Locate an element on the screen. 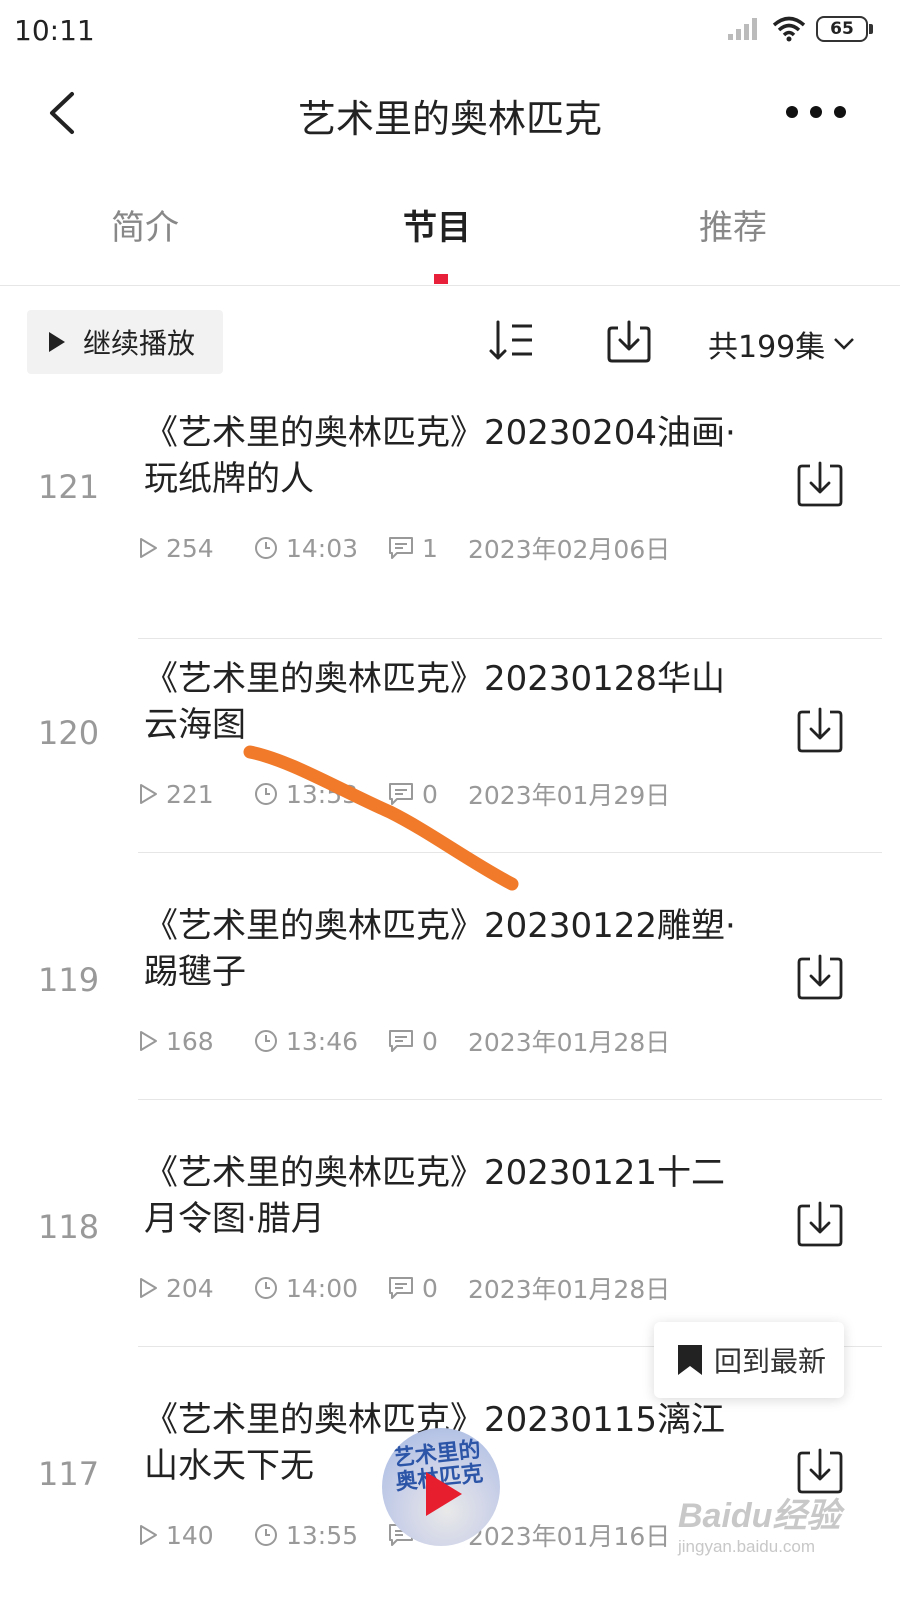  watermark-url: jingyan.baidu.com is located at coordinates (747, 1546).